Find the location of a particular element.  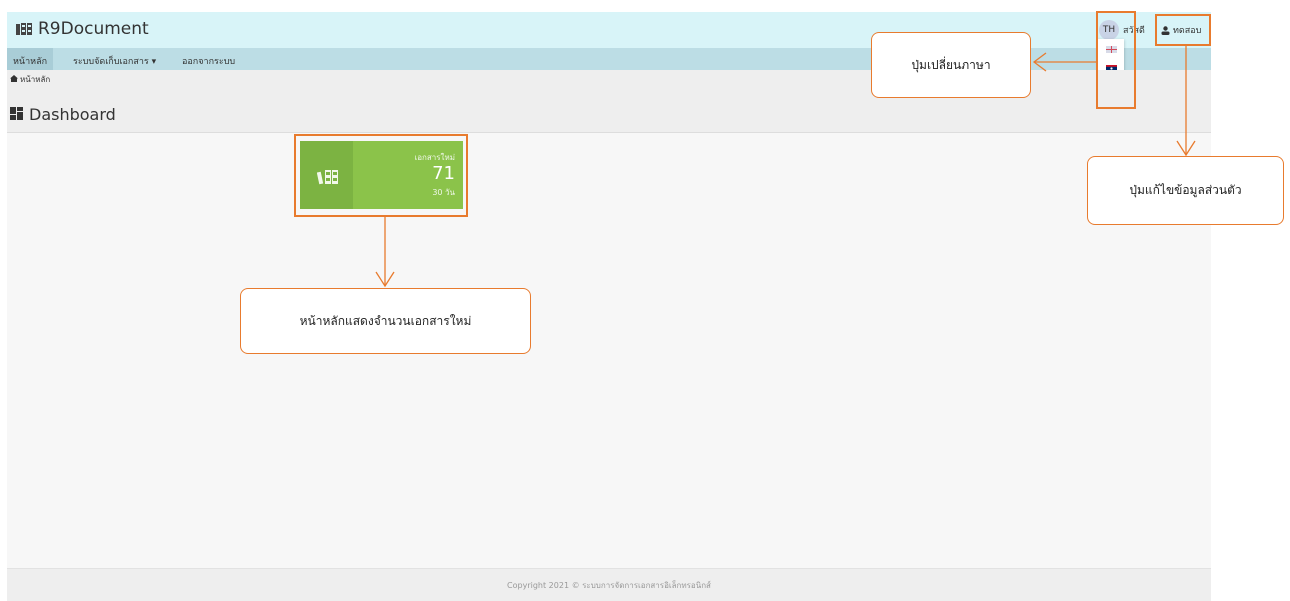

nav-logout: ออกจากระบบ is located at coordinates (208, 61).